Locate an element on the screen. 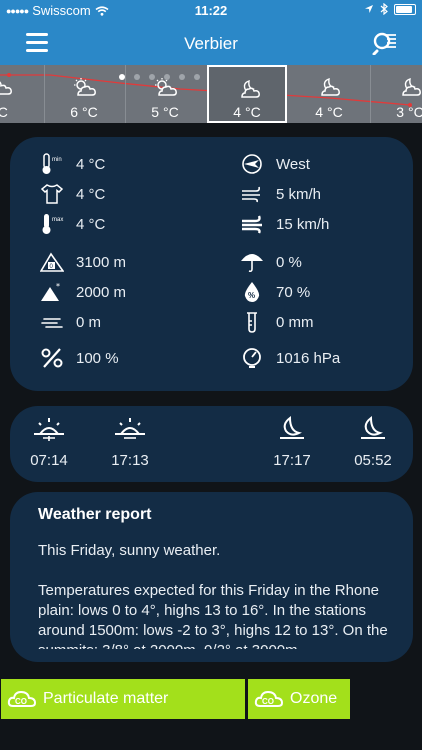  sunset: 17:13 is located at coordinates (130, 442).